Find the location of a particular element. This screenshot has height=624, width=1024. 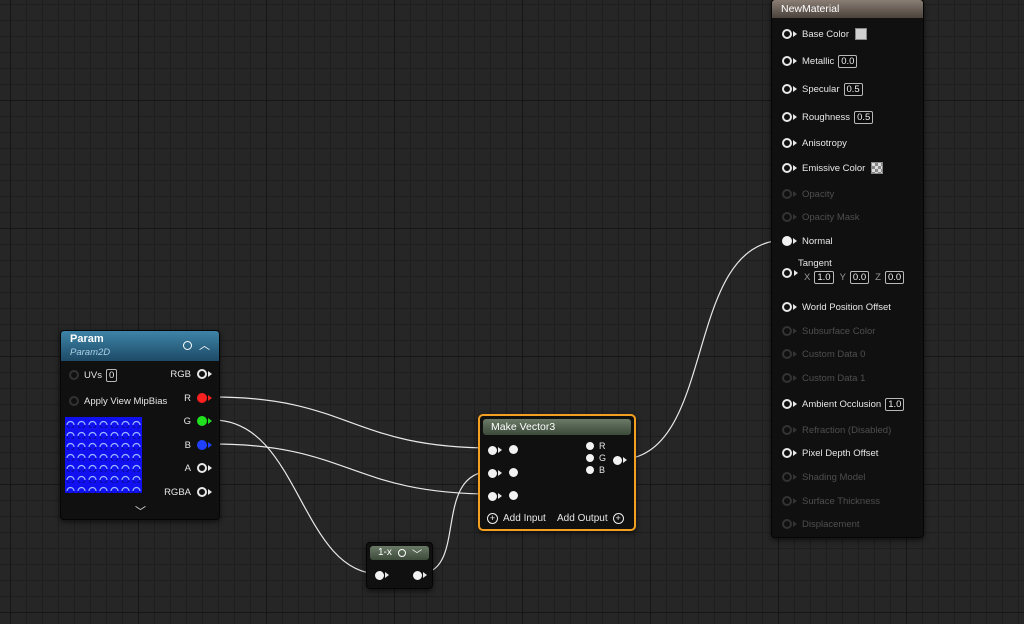

refraction-pin: Refraction (Disabled) is located at coordinates (836, 430).